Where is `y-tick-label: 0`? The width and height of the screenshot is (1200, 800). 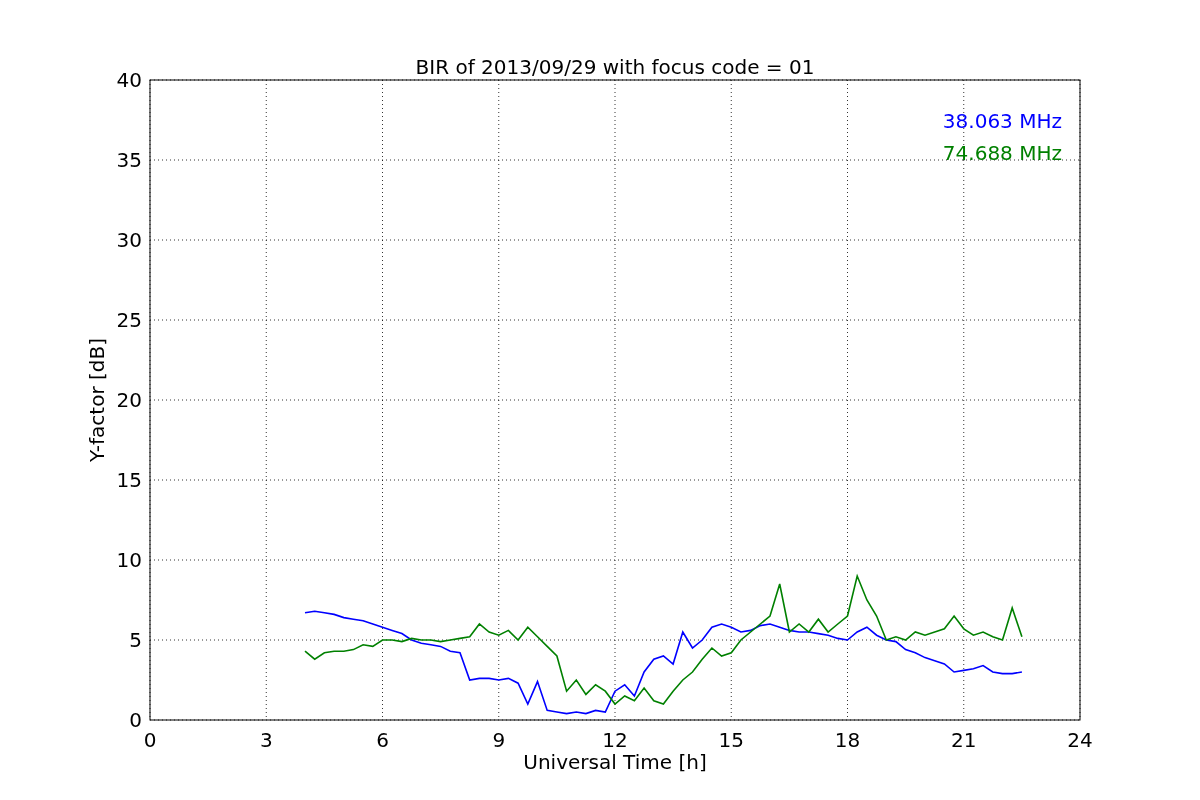 y-tick-label: 0 is located at coordinates (135, 720).